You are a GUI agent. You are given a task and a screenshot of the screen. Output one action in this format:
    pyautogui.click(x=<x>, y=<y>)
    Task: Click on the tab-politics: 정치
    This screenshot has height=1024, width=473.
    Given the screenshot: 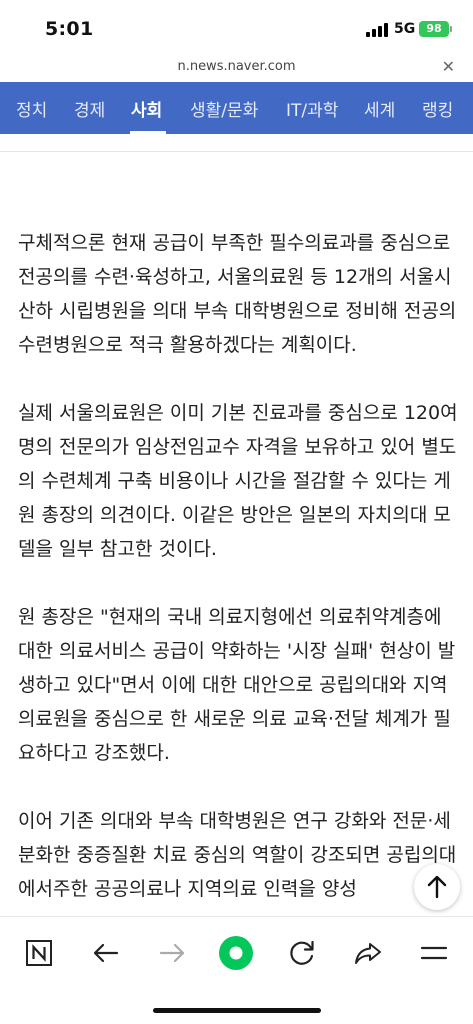 What is the action you would take?
    pyautogui.click(x=31, y=108)
    